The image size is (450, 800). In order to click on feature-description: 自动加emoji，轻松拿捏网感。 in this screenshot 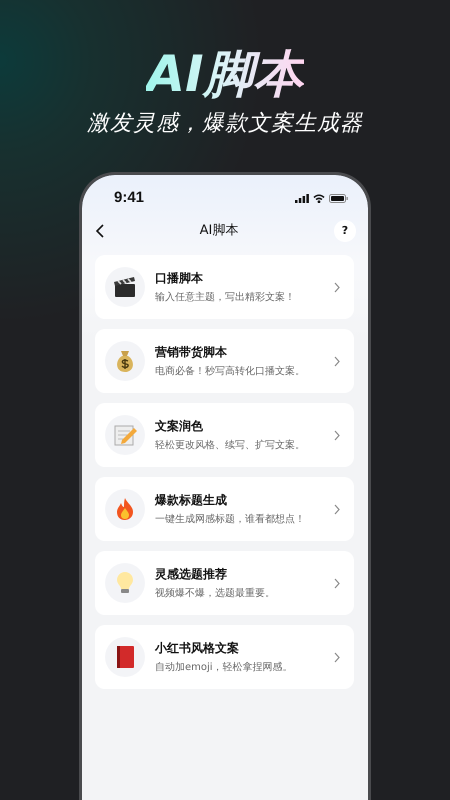, I will do `click(224, 667)`.